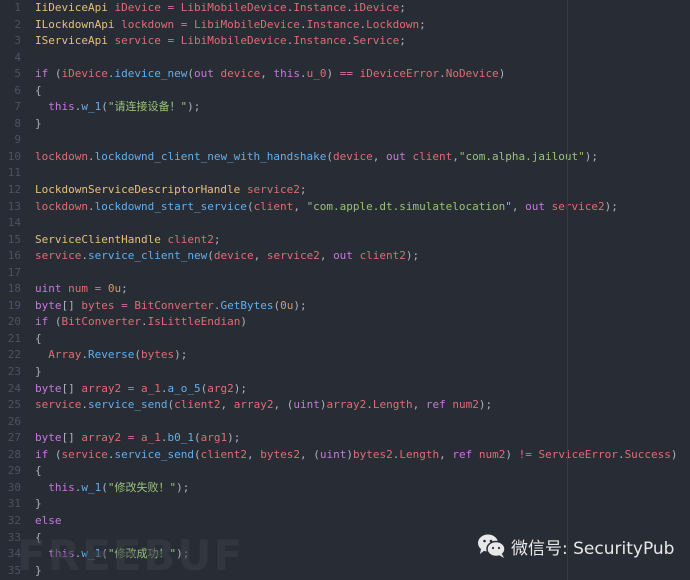  Describe the element at coordinates (14, 504) in the screenshot. I see `line-number: 31` at that location.